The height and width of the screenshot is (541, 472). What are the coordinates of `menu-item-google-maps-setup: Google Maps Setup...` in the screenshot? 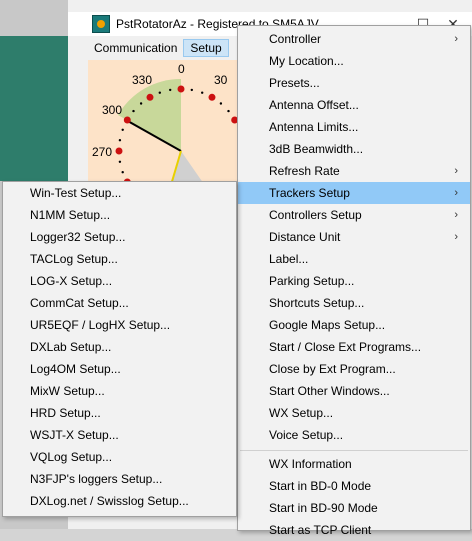 It's located at (354, 325).